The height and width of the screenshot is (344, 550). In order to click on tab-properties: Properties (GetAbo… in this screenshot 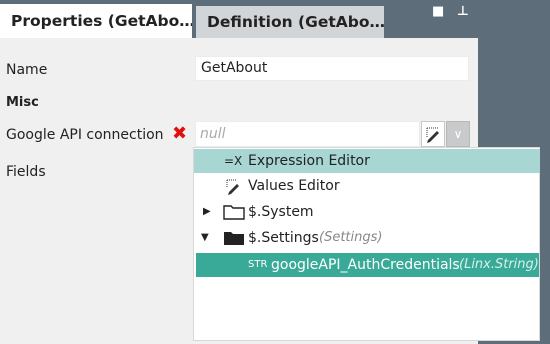, I will do `click(96, 21)`.